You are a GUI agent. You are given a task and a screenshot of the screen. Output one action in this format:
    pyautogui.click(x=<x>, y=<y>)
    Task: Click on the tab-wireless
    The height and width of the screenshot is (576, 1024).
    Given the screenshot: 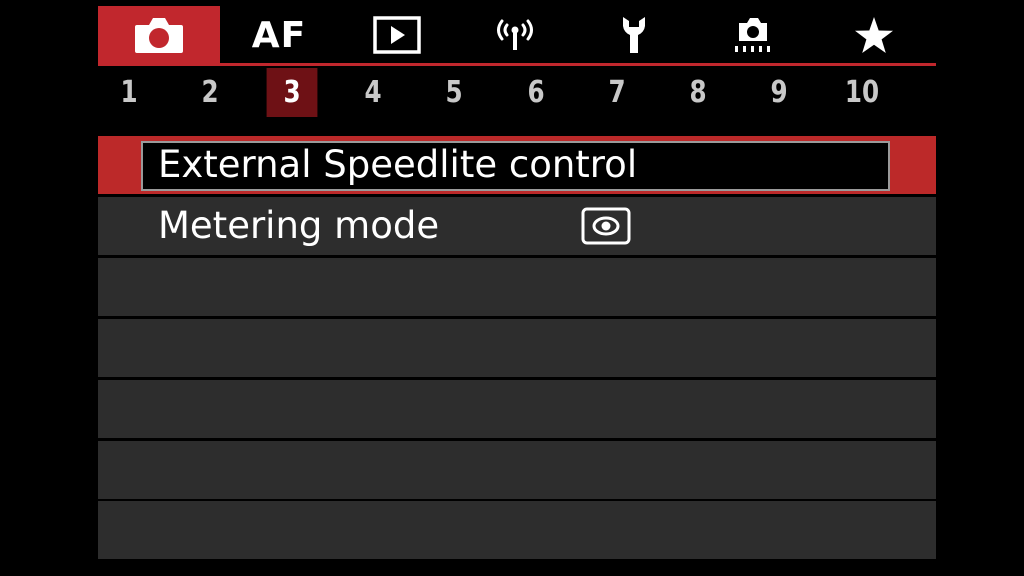 What is the action you would take?
    pyautogui.click(x=515, y=35)
    